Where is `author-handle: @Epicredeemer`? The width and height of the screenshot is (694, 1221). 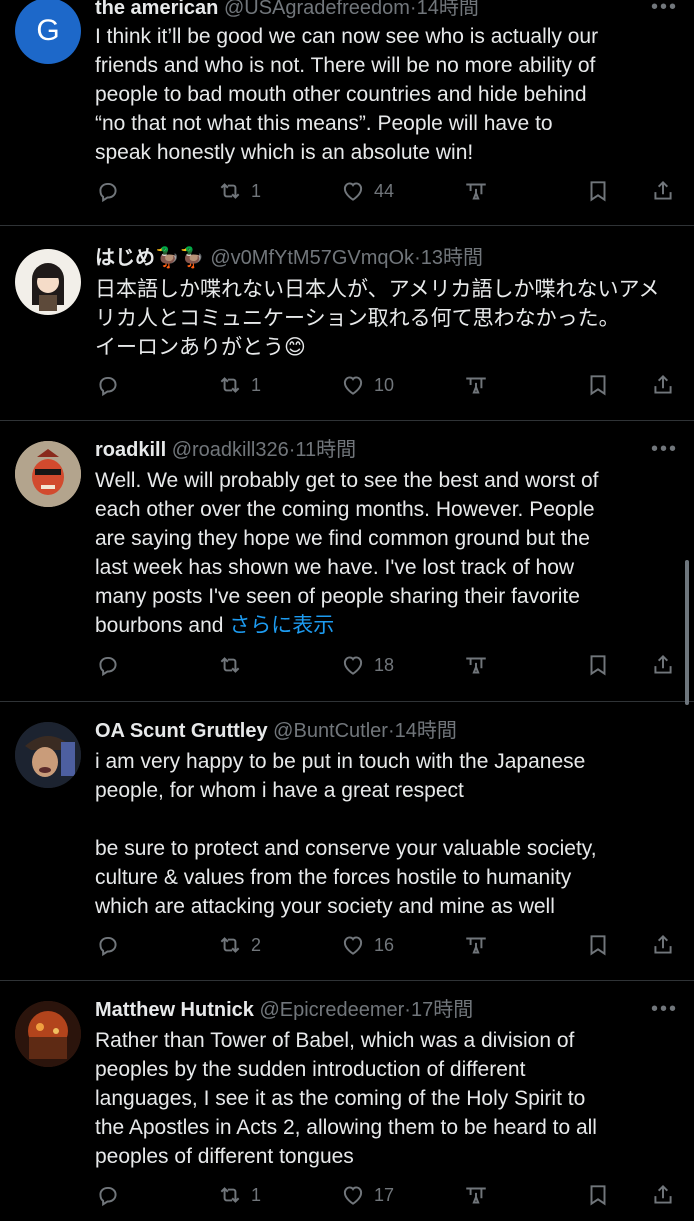 author-handle: @Epicredeemer is located at coordinates (331, 1010).